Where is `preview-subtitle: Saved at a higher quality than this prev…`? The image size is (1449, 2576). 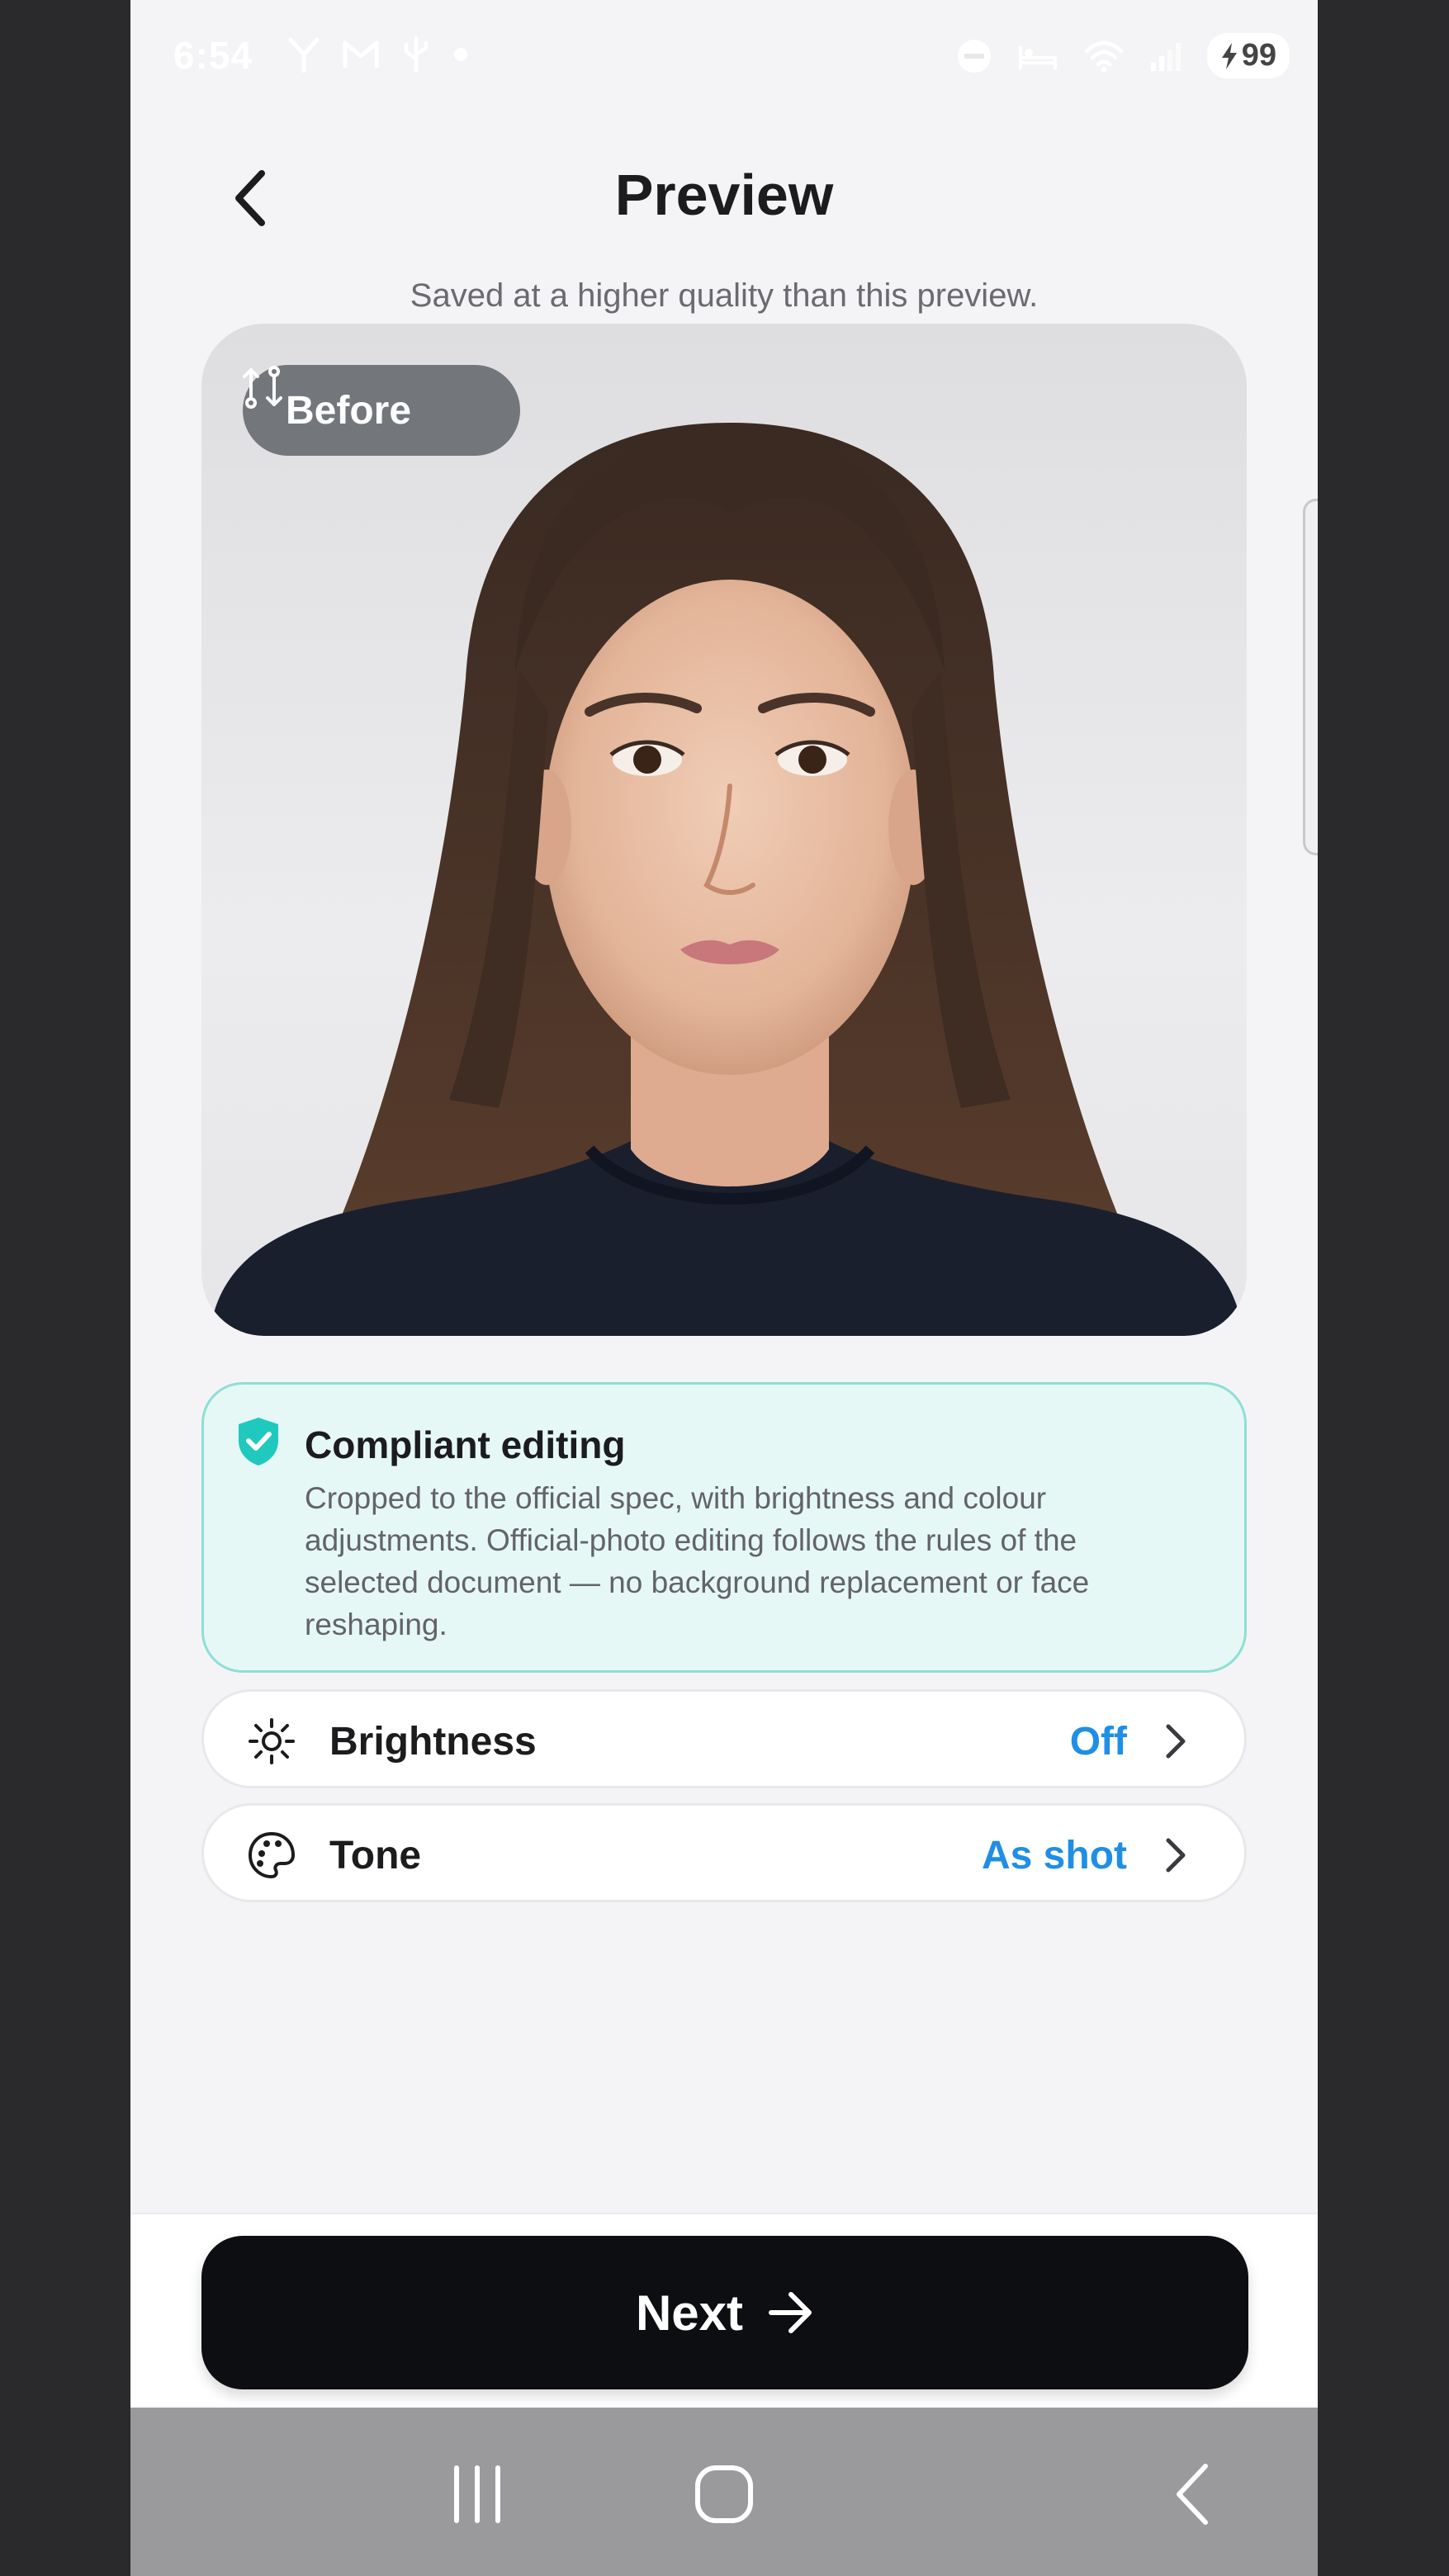
preview-subtitle: Saved at a higher quality than this prev… is located at coordinates (724, 295).